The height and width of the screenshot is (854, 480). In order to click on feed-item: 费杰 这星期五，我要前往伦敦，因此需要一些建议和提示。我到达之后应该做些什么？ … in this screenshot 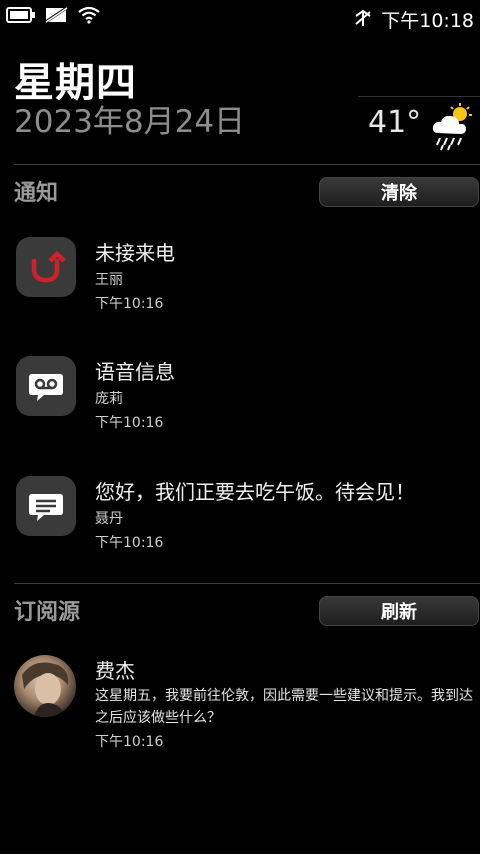, I will do `click(247, 710)`.